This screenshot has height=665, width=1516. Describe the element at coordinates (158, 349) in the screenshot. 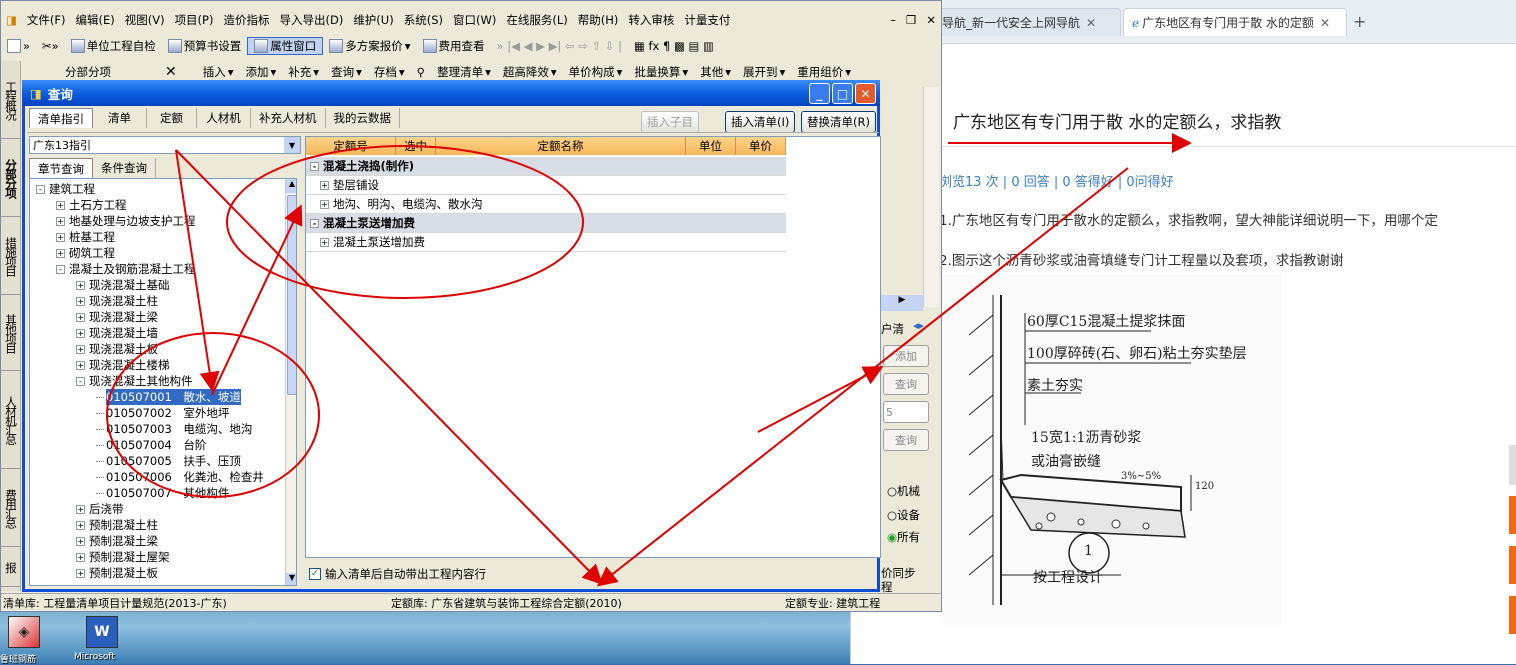

I see `tree-node: + 现浇混凝土板` at that location.